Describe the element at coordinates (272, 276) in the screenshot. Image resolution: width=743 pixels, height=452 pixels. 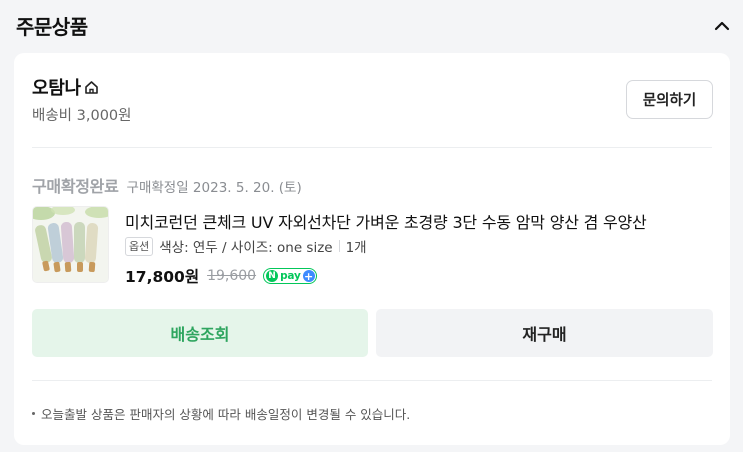
I see `npay-n-icon: N` at that location.